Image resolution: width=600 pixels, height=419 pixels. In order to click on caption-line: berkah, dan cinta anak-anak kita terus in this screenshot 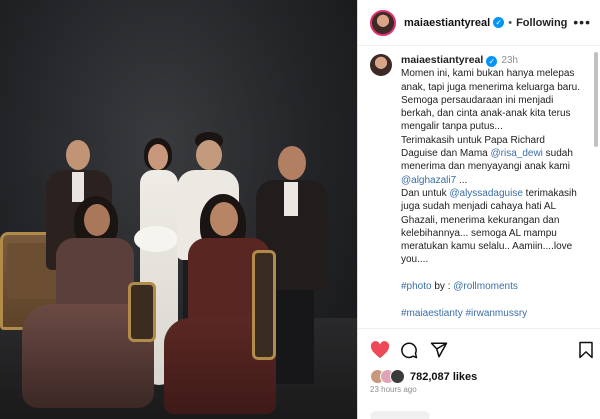, I will do `click(486, 114)`.